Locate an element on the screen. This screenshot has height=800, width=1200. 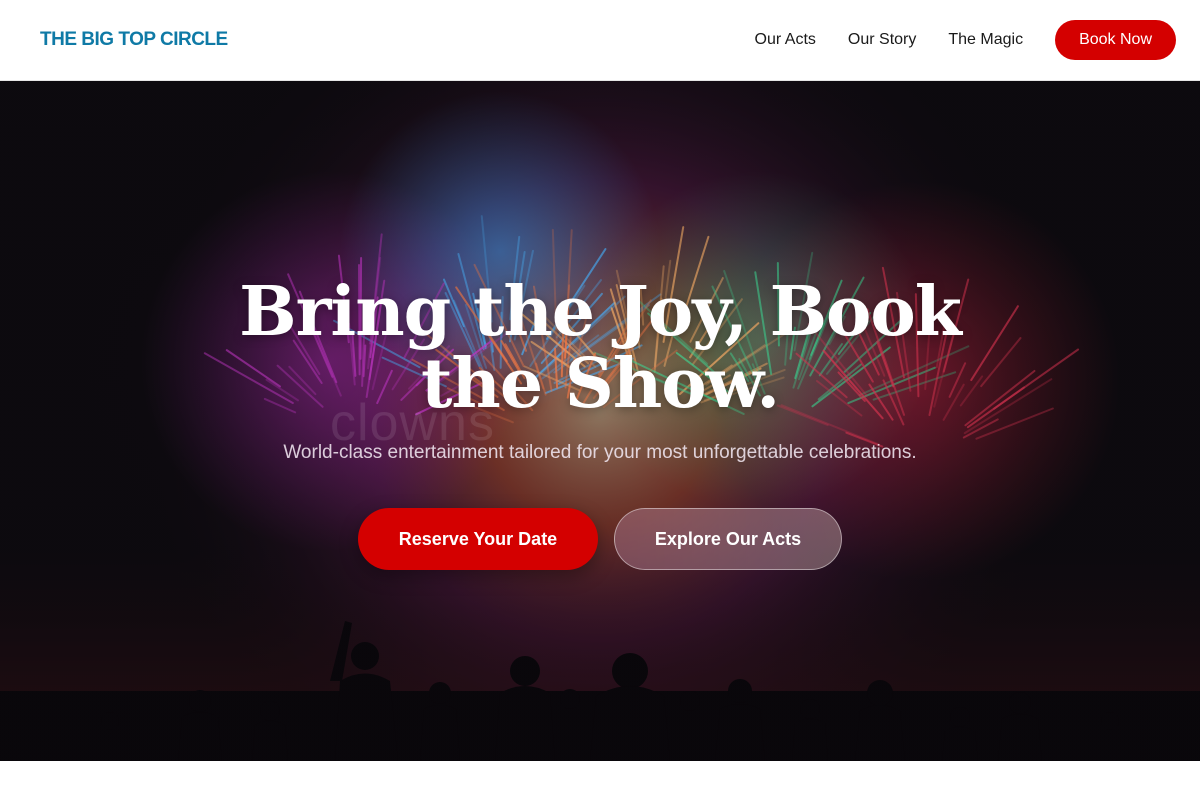
explore-our-acts-button: Explore Our Acts is located at coordinates (728, 539).